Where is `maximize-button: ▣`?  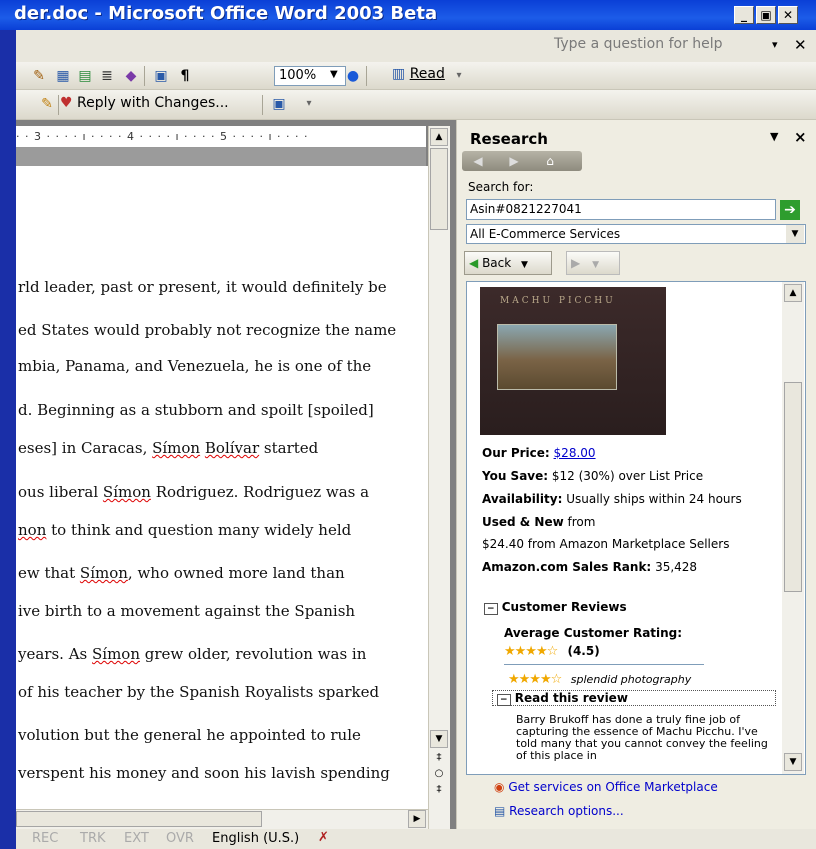
maximize-button: ▣ is located at coordinates (766, 15).